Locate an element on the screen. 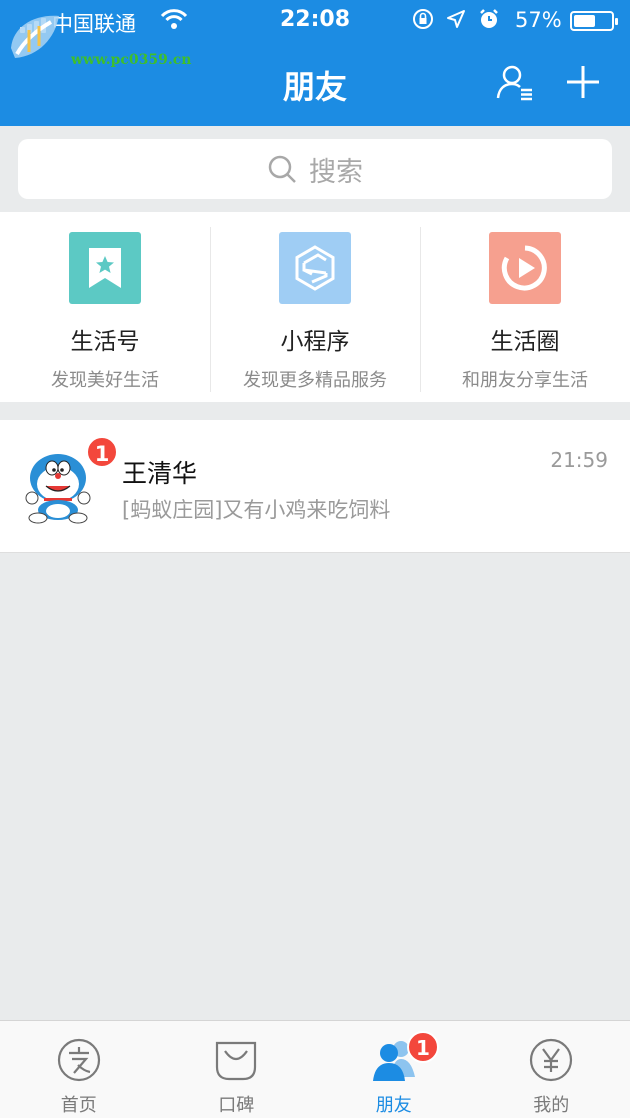 The height and width of the screenshot is (1118, 630). feature-title: 生活圈 is located at coordinates (525, 342).